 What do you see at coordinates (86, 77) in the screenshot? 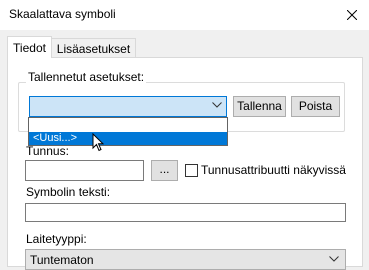
I see `saved-settings-label: Tallennetut asetukset:` at bounding box center [86, 77].